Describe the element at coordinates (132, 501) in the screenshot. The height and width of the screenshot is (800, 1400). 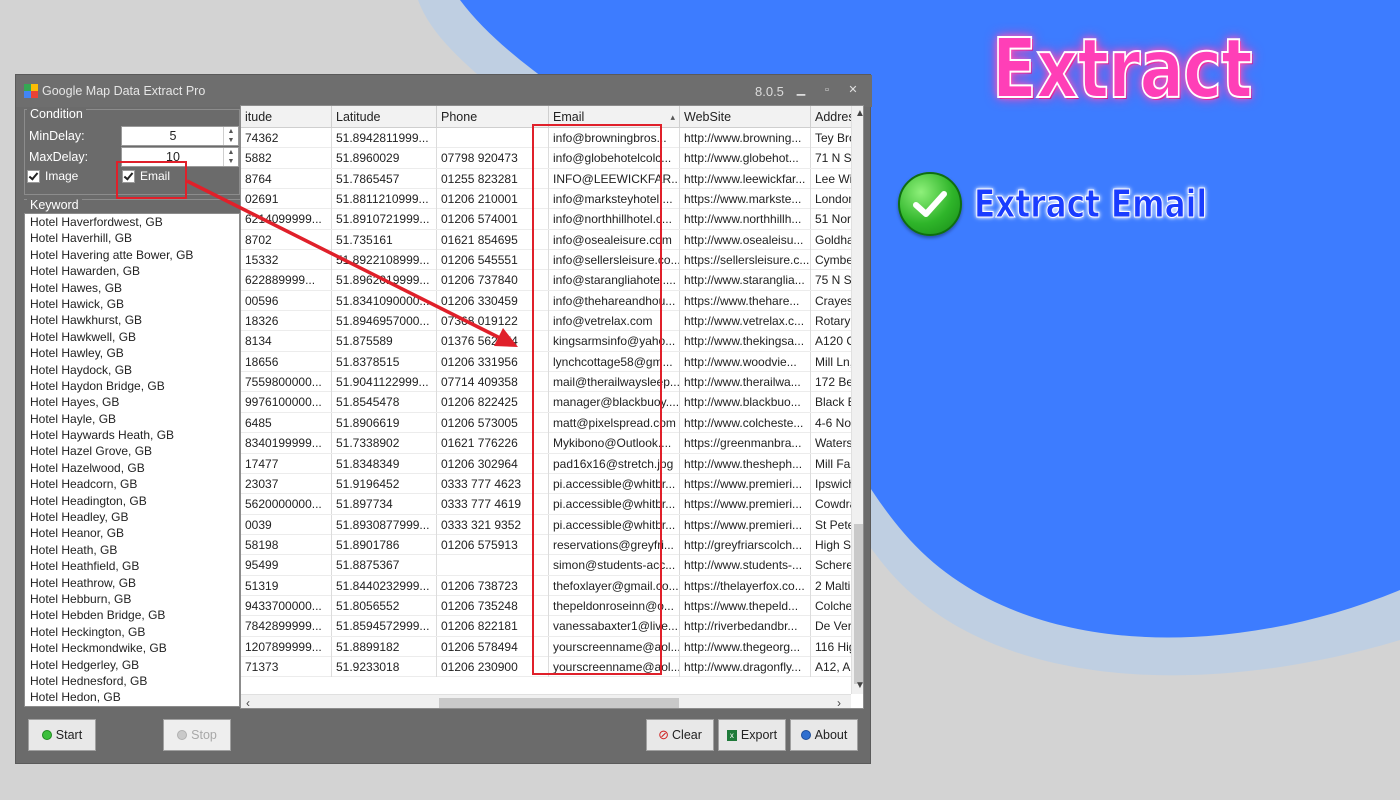
I see `keyword-list-item: Hotel Headington, GB` at that location.